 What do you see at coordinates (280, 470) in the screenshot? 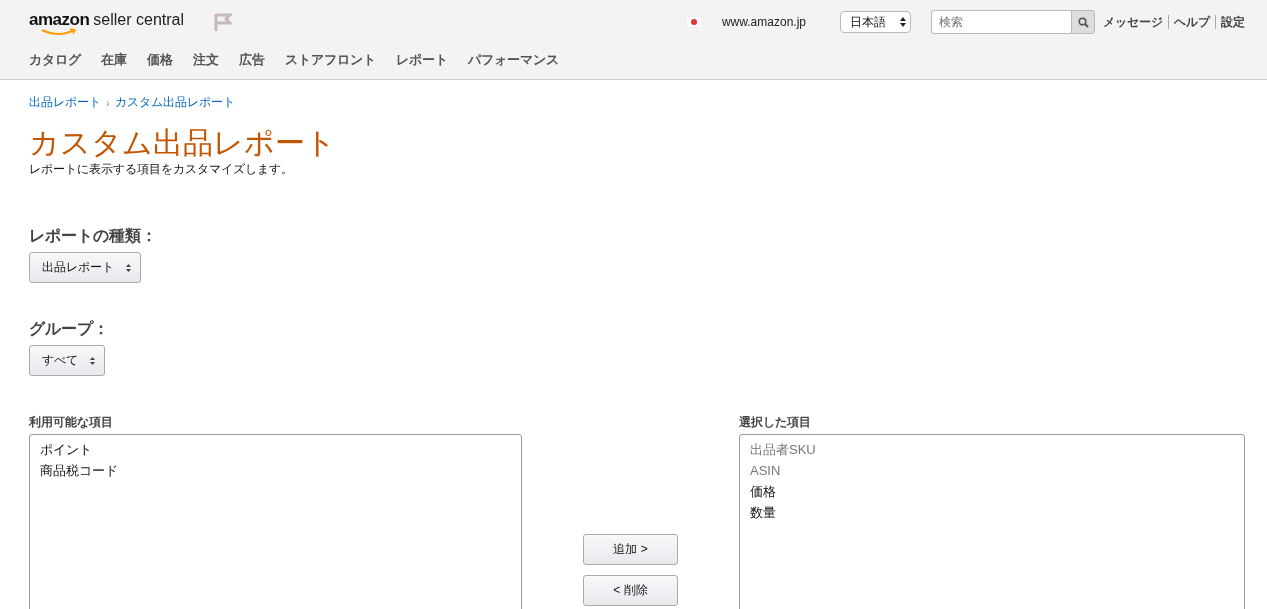
I see `list-item: 商品税コード` at bounding box center [280, 470].